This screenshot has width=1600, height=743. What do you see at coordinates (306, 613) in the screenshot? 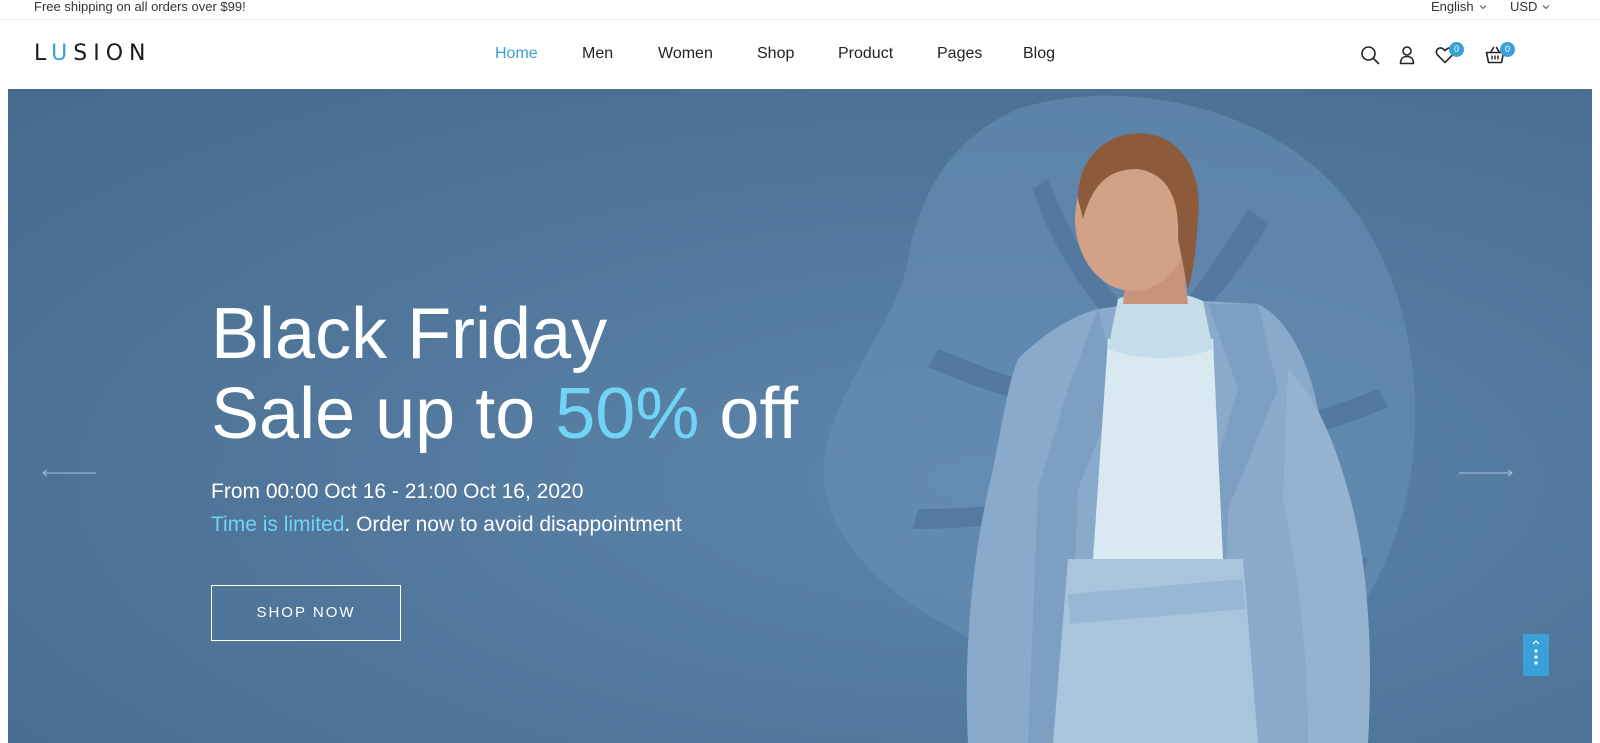
I see `shop-now-button: SHOP NOW` at bounding box center [306, 613].